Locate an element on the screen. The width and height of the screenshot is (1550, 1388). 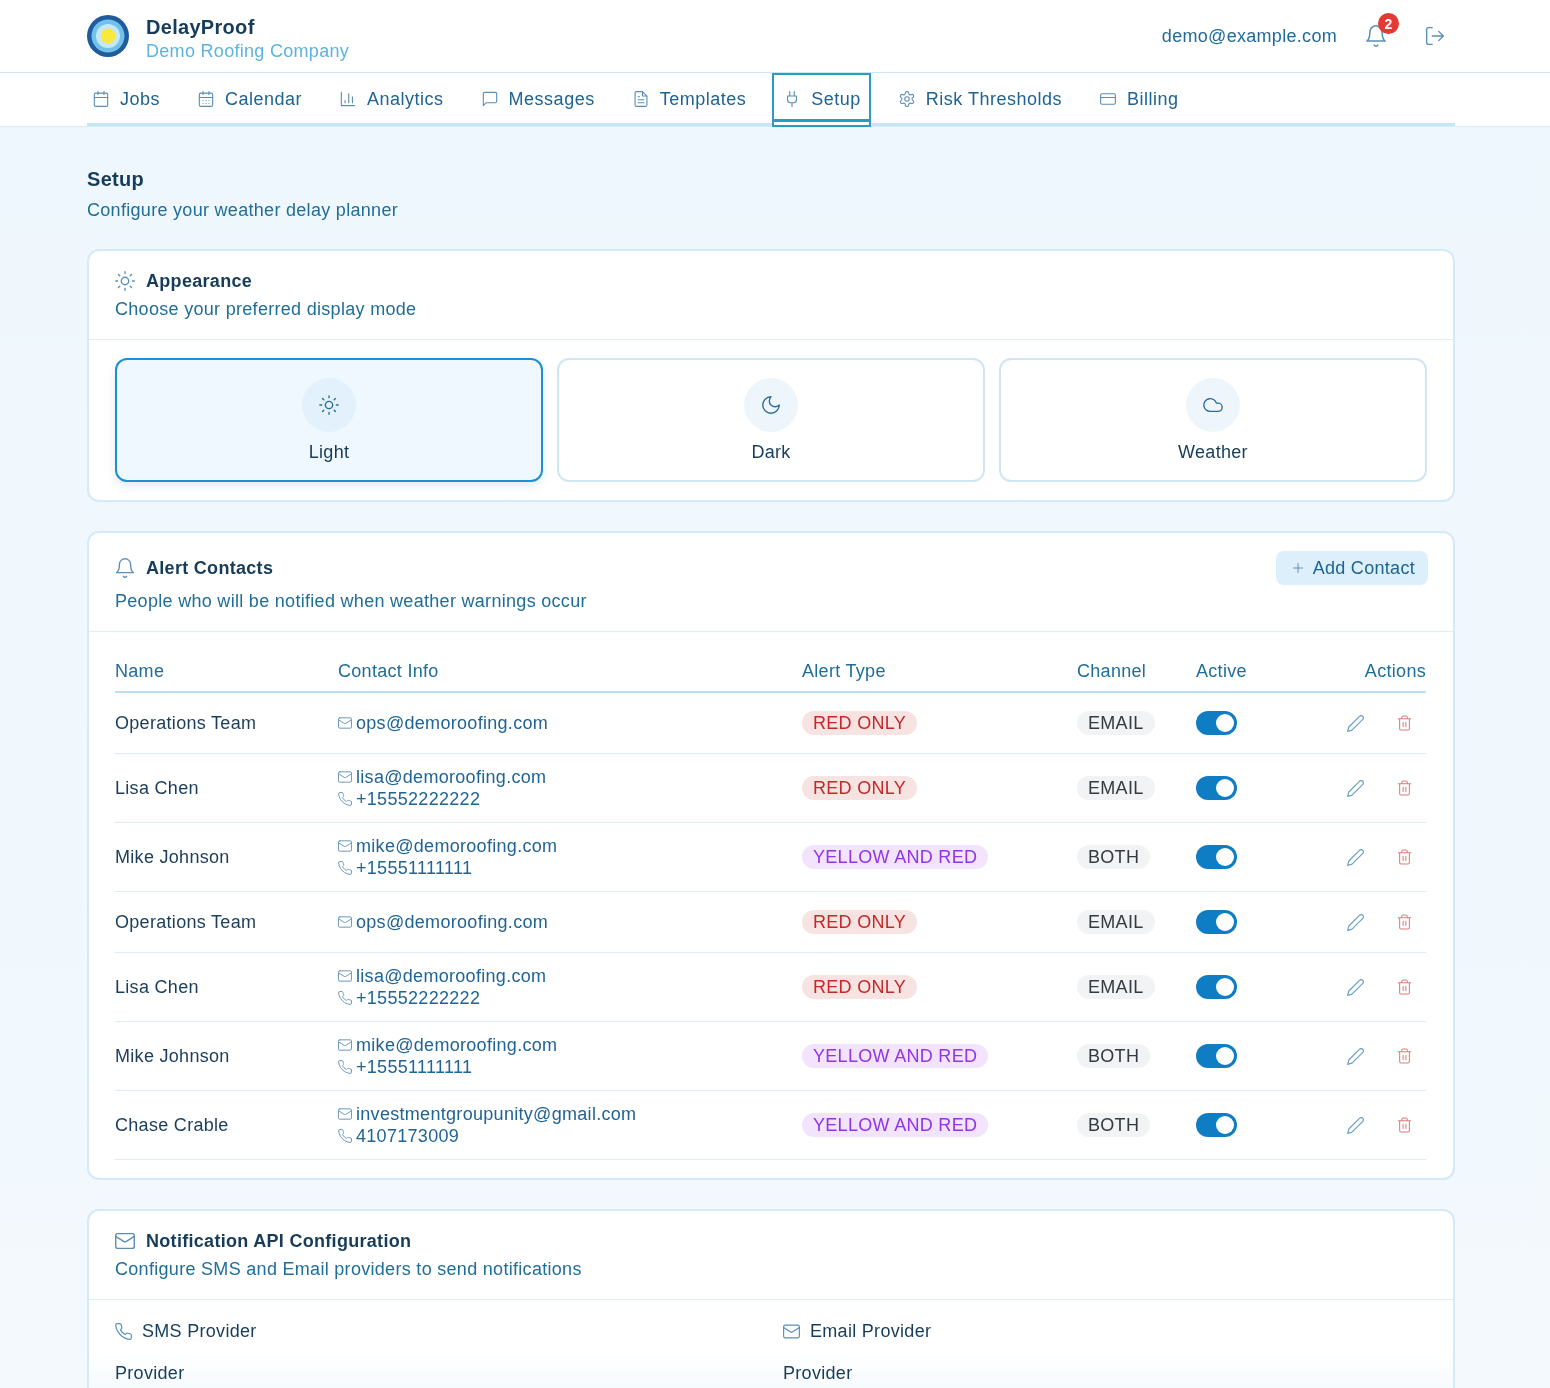
nav-tab: Calendar is located at coordinates (249, 100).